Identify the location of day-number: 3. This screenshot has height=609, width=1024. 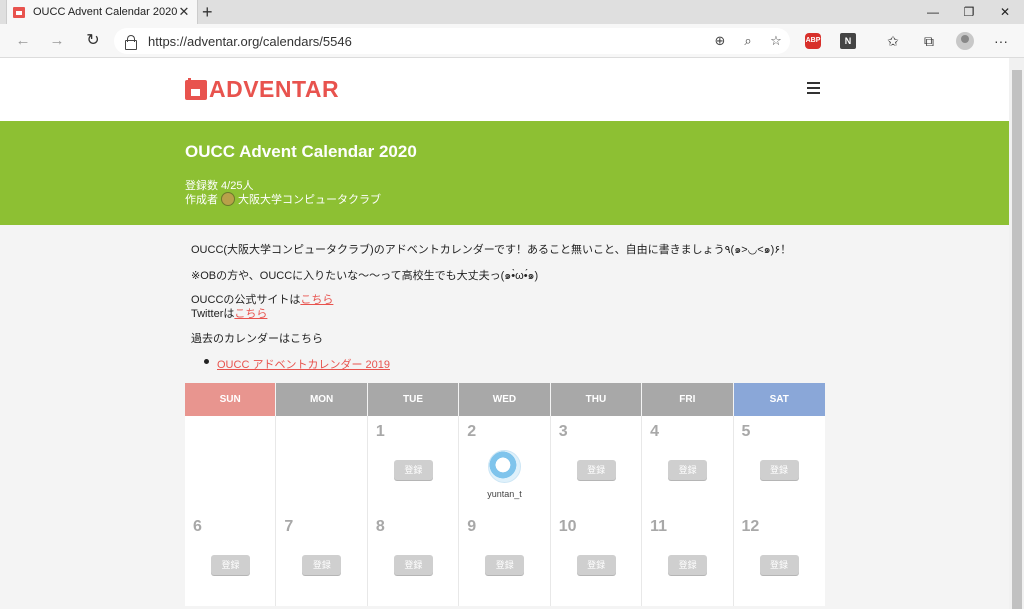
(563, 431).